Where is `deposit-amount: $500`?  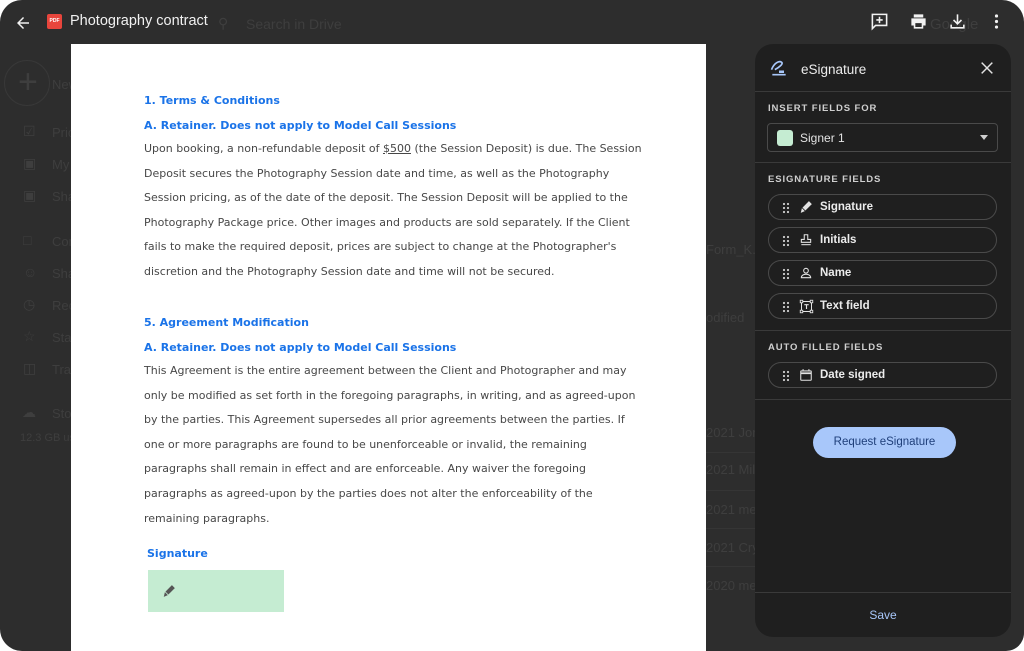 deposit-amount: $500 is located at coordinates (396, 148).